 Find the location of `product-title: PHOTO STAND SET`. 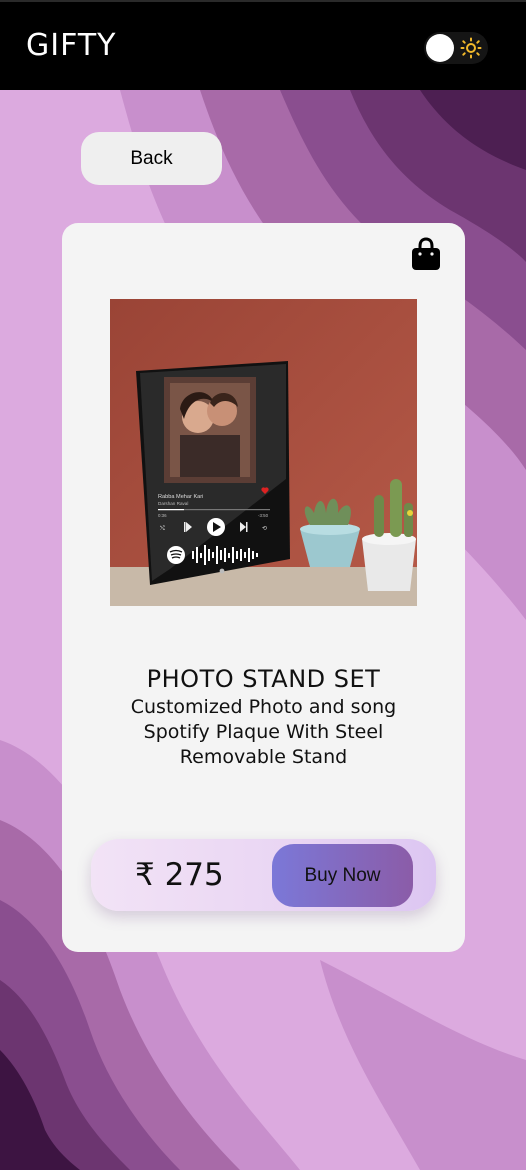

product-title: PHOTO STAND SET is located at coordinates (263, 679).